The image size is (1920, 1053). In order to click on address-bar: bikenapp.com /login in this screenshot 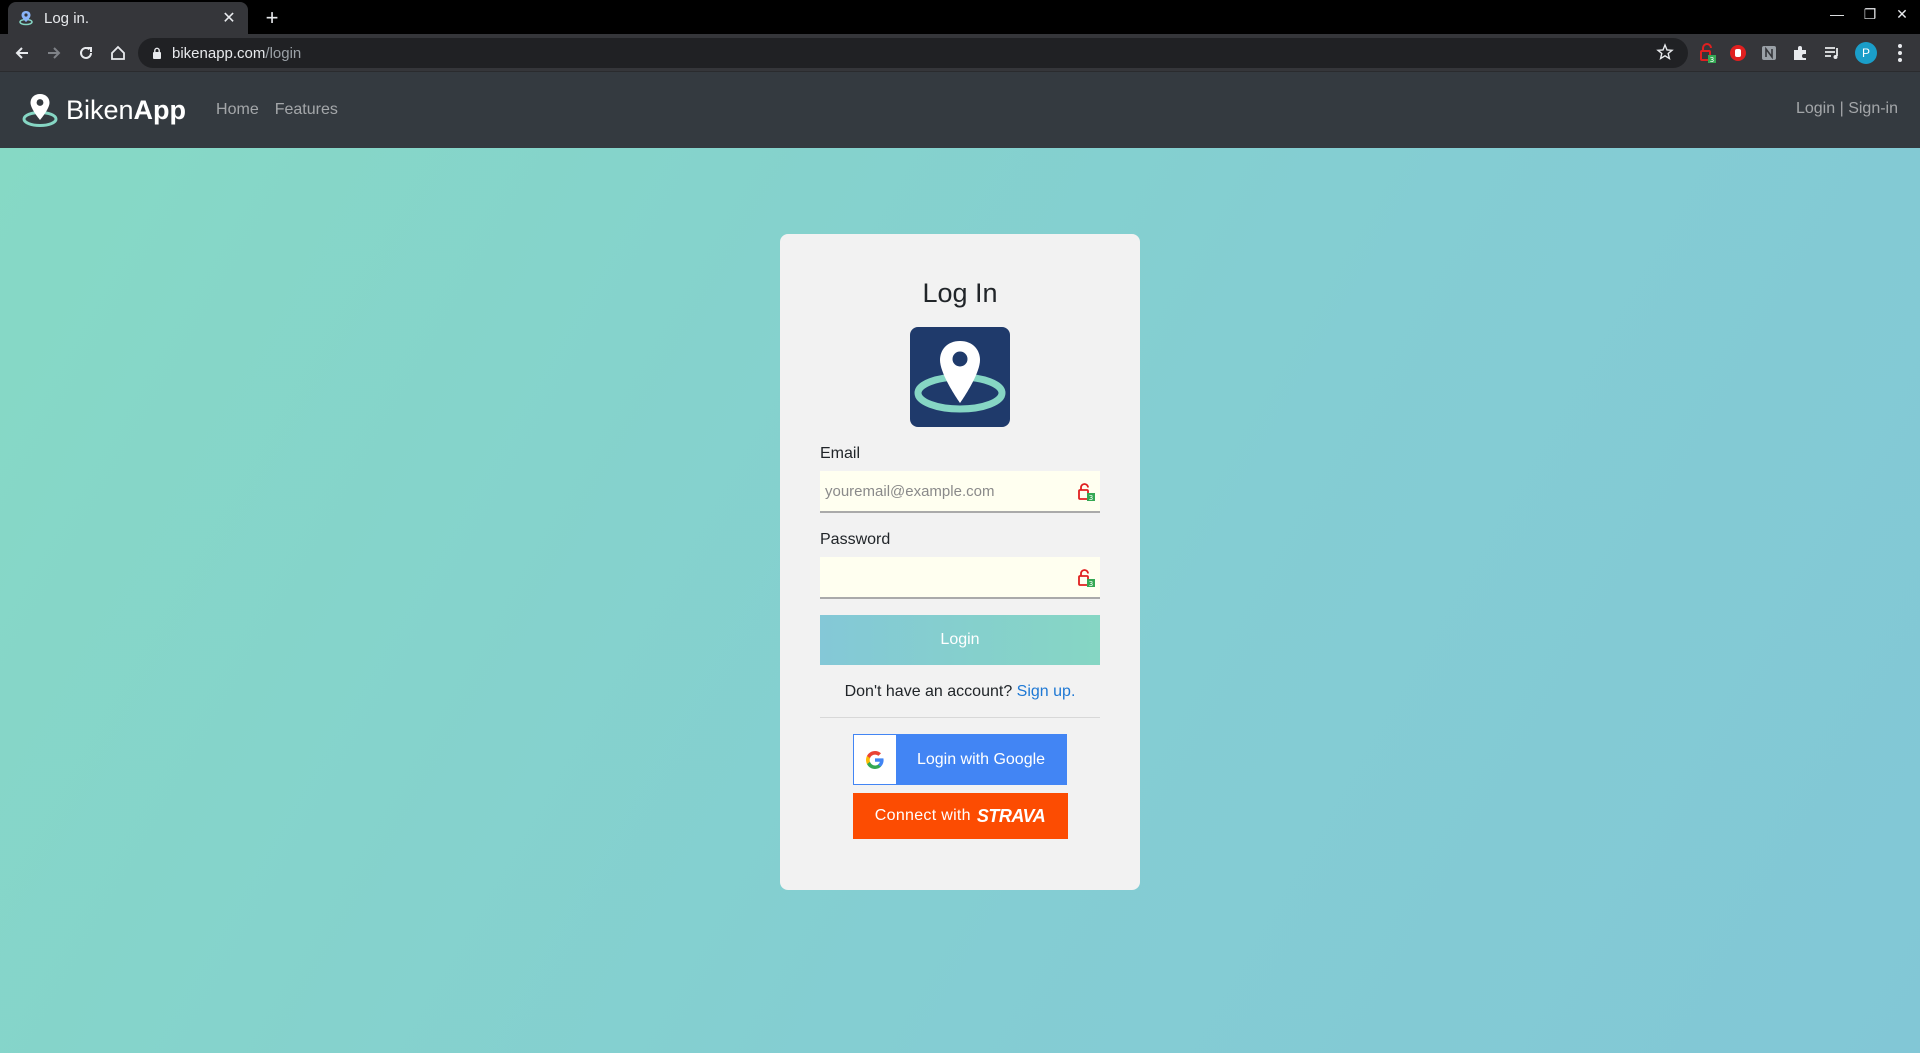, I will do `click(913, 53)`.